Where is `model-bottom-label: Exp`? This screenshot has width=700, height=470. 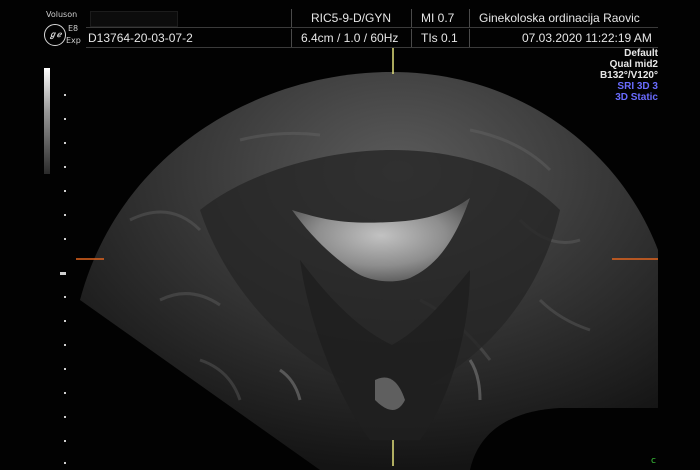
model-bottom-label: Exp is located at coordinates (73, 40).